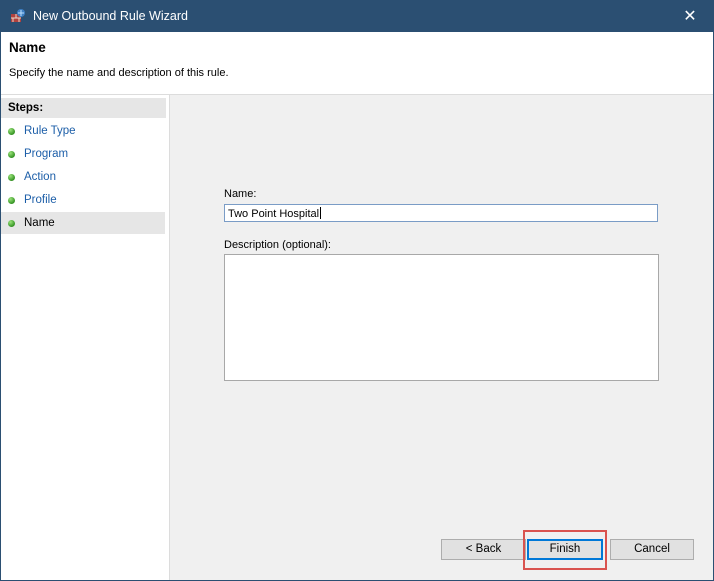 The width and height of the screenshot is (714, 581). I want to click on name-label: Name:, so click(240, 194).